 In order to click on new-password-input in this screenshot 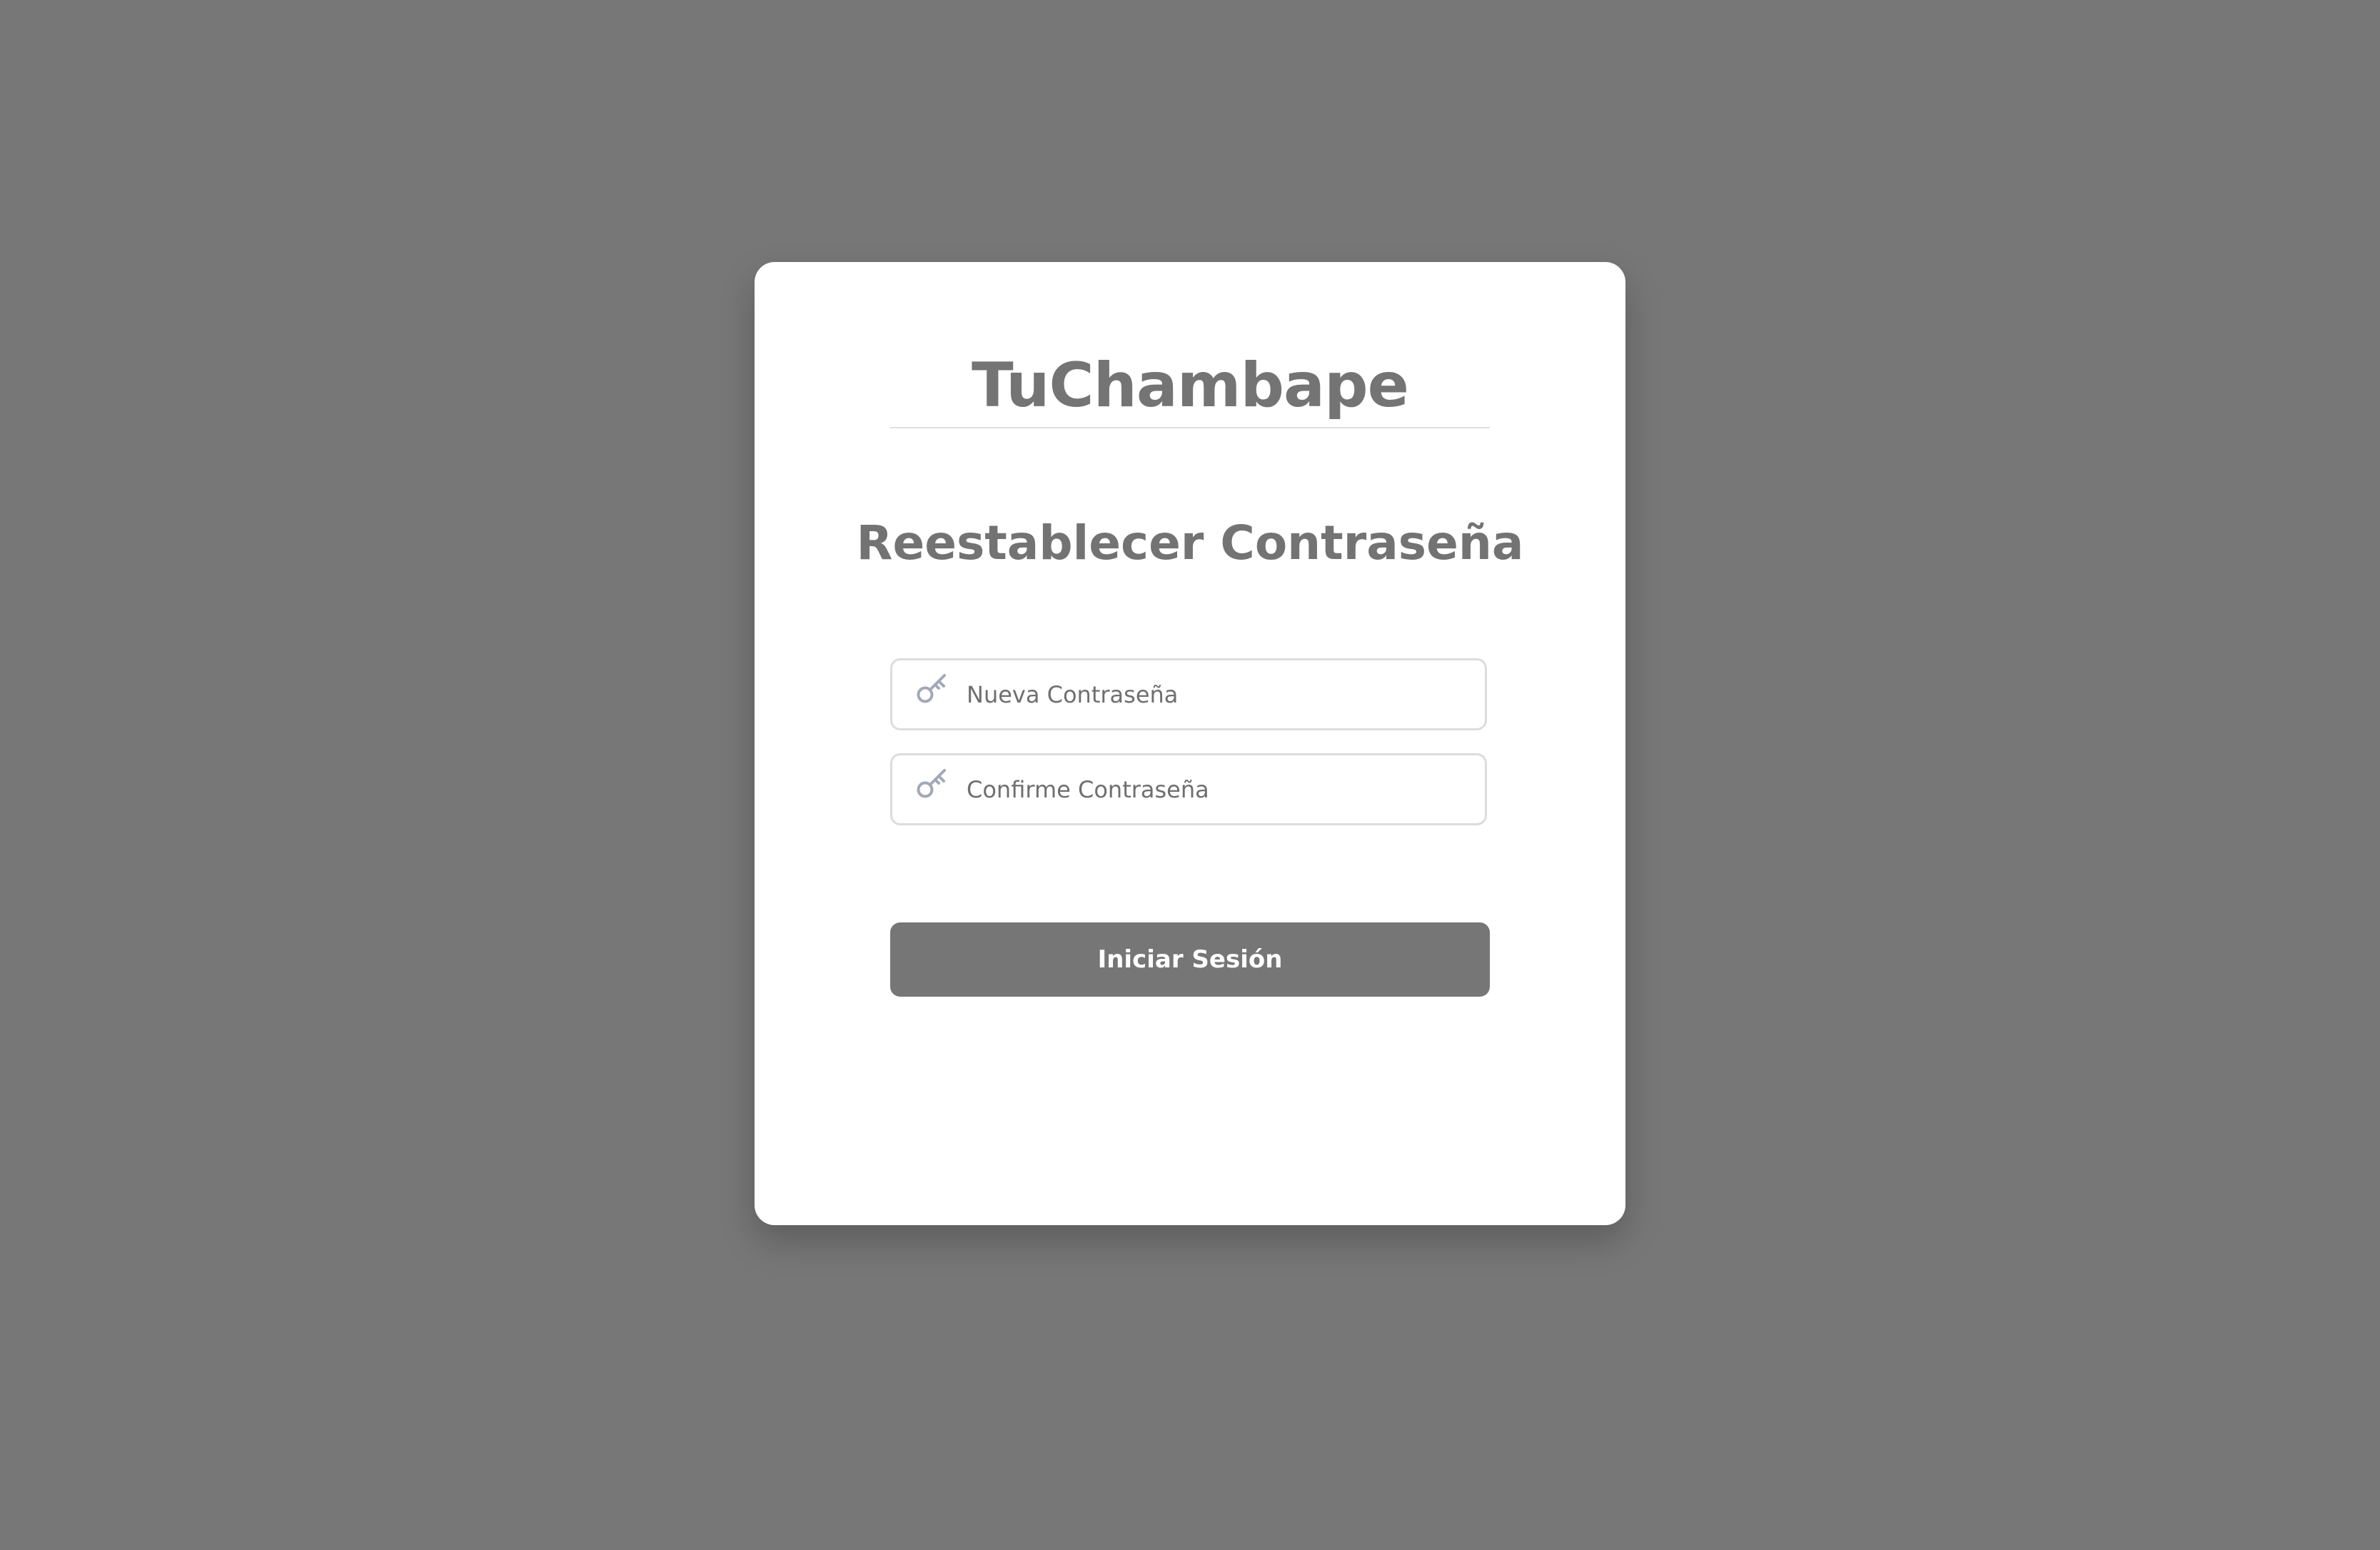, I will do `click(1216, 694)`.